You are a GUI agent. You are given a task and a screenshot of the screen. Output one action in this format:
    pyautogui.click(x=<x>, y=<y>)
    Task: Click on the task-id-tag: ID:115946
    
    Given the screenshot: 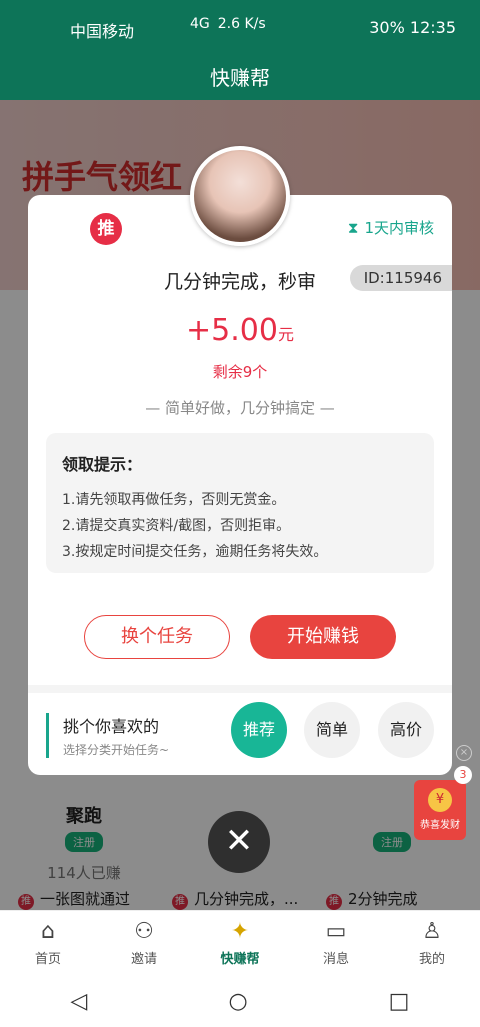 What is the action you would take?
    pyautogui.click(x=400, y=278)
    